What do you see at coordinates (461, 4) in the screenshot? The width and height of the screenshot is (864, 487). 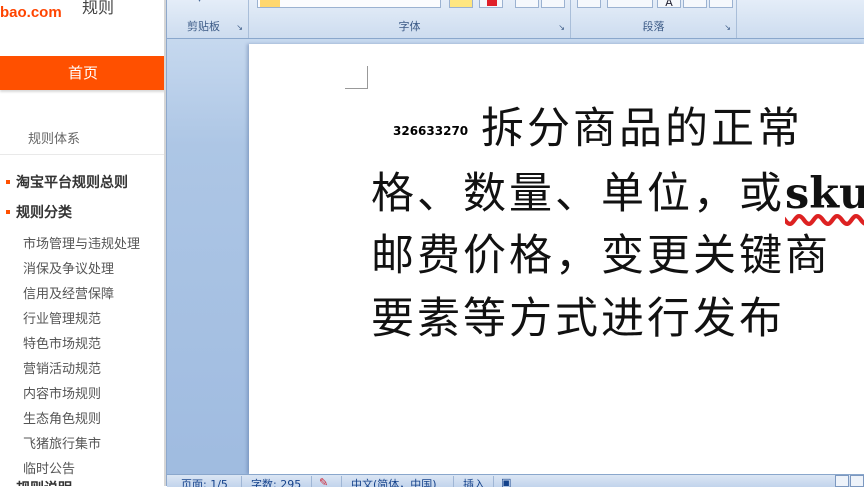 I see `highlight-icon` at bounding box center [461, 4].